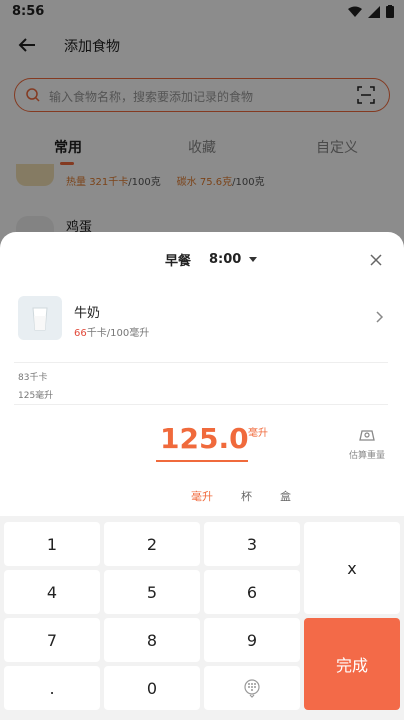  I want to click on key-3: 3, so click(252, 544).